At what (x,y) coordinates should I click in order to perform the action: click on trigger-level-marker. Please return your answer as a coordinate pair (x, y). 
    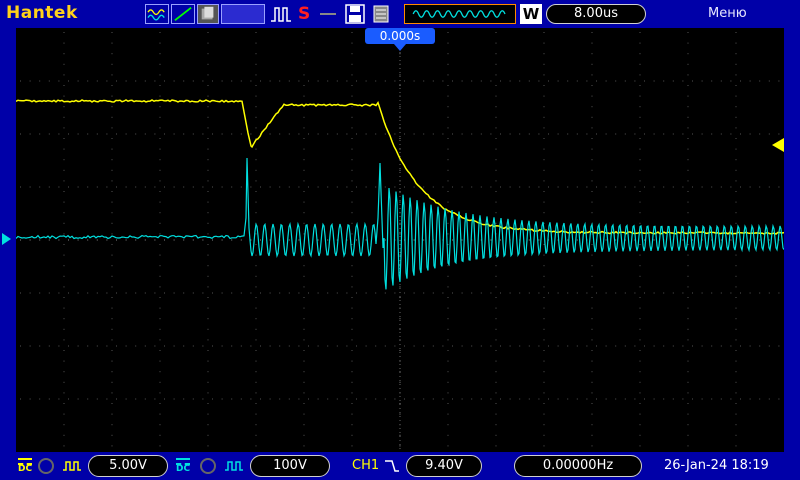
    Looking at the image, I should click on (778, 145).